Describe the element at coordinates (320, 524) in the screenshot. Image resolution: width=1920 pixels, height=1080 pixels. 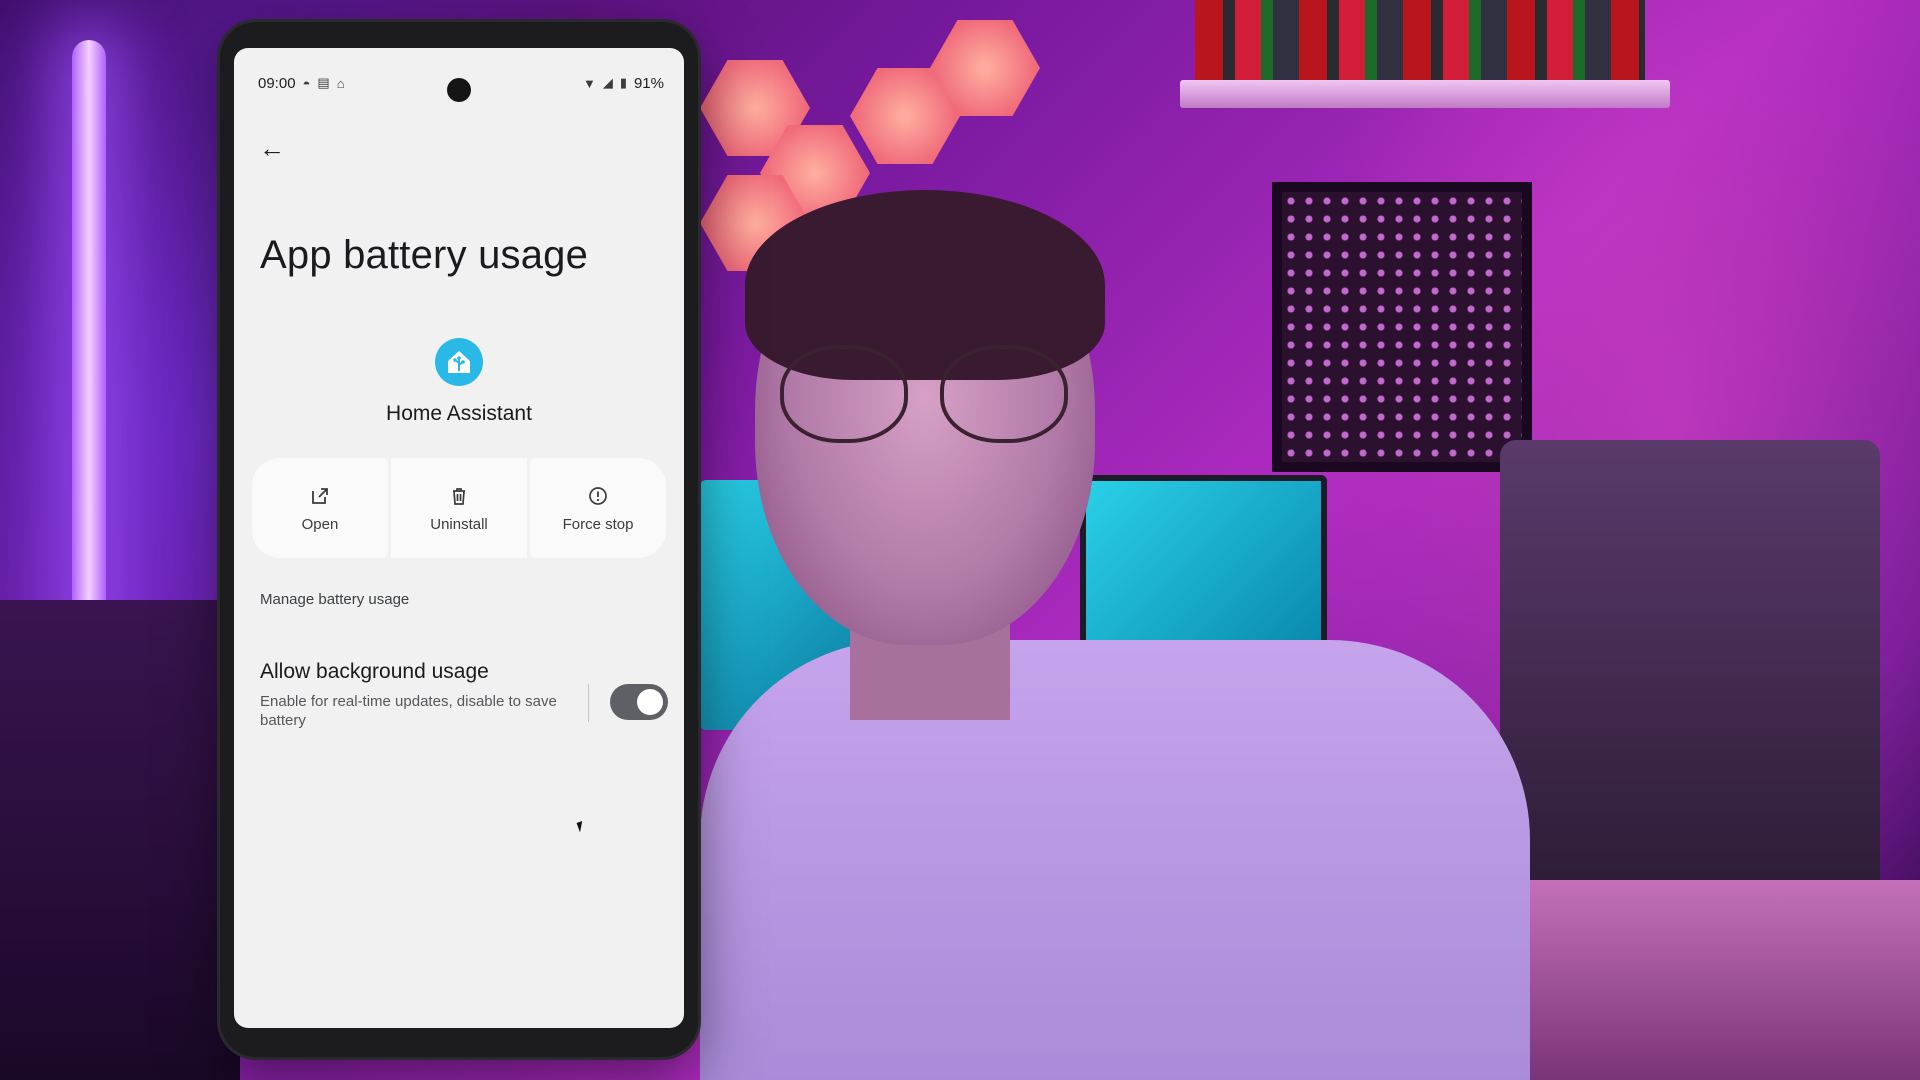
I see `open-label: Open` at that location.